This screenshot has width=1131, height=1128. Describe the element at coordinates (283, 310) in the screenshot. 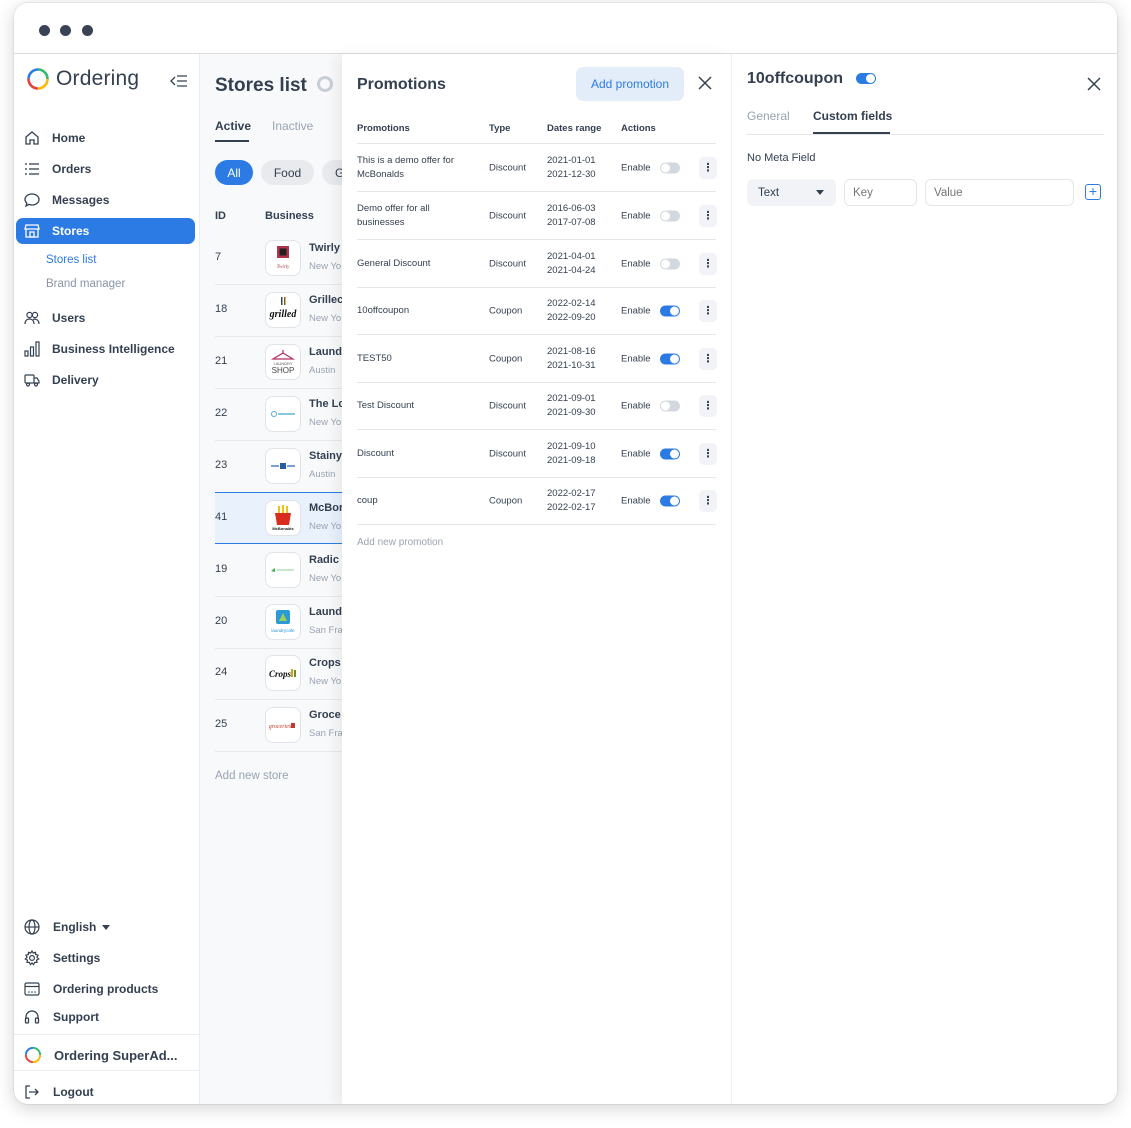

I see `grilled-logo: grilled` at that location.